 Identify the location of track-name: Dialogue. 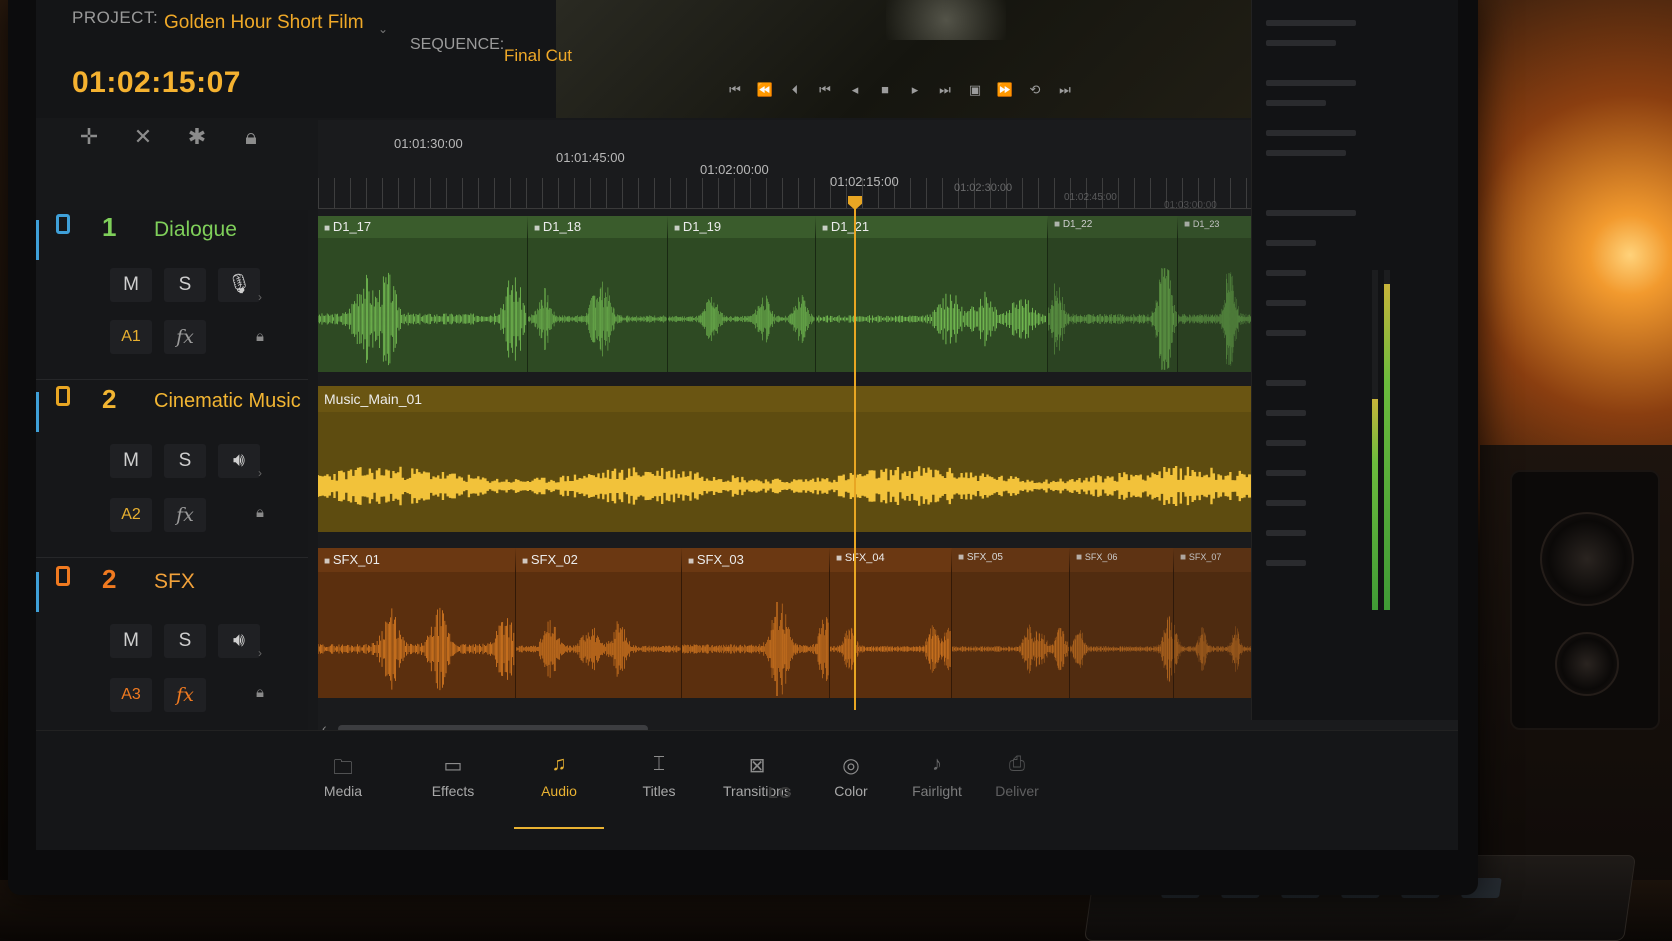
(195, 230).